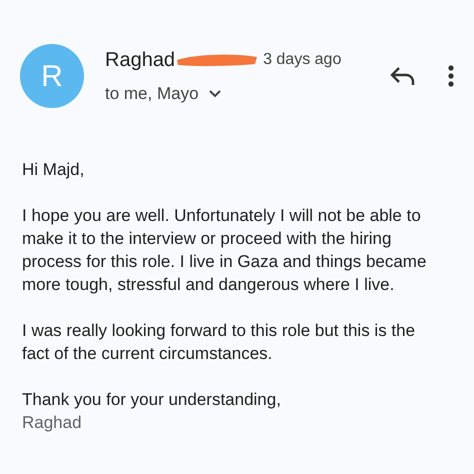 The image size is (474, 474). I want to click on message-paragraph: I was really looking forward to this role but this is the fact of the current circumstances., so click(219, 342).